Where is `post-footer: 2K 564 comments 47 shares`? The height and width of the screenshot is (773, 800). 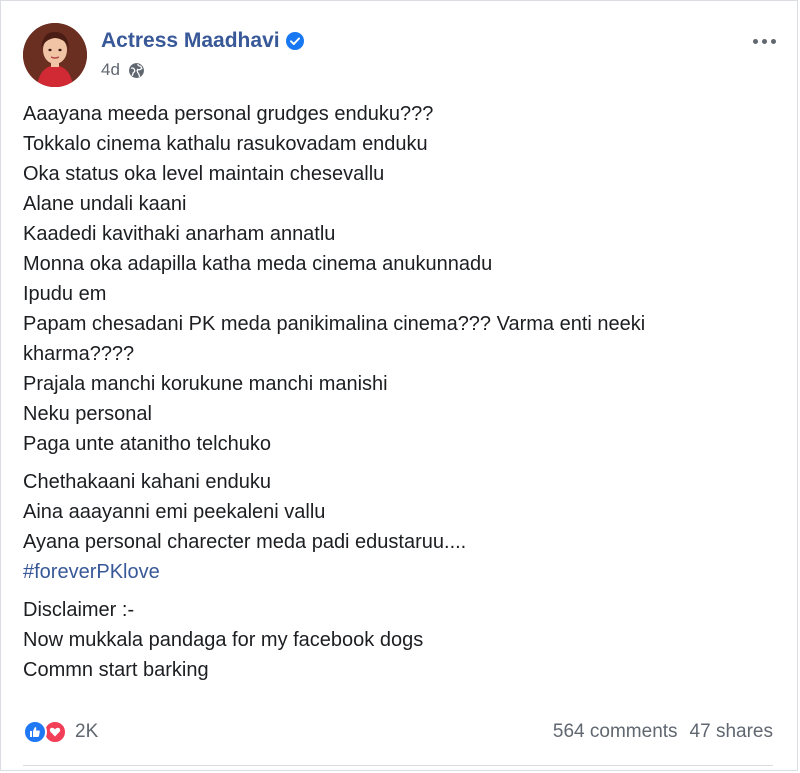 post-footer: 2K 564 comments 47 shares is located at coordinates (398, 732).